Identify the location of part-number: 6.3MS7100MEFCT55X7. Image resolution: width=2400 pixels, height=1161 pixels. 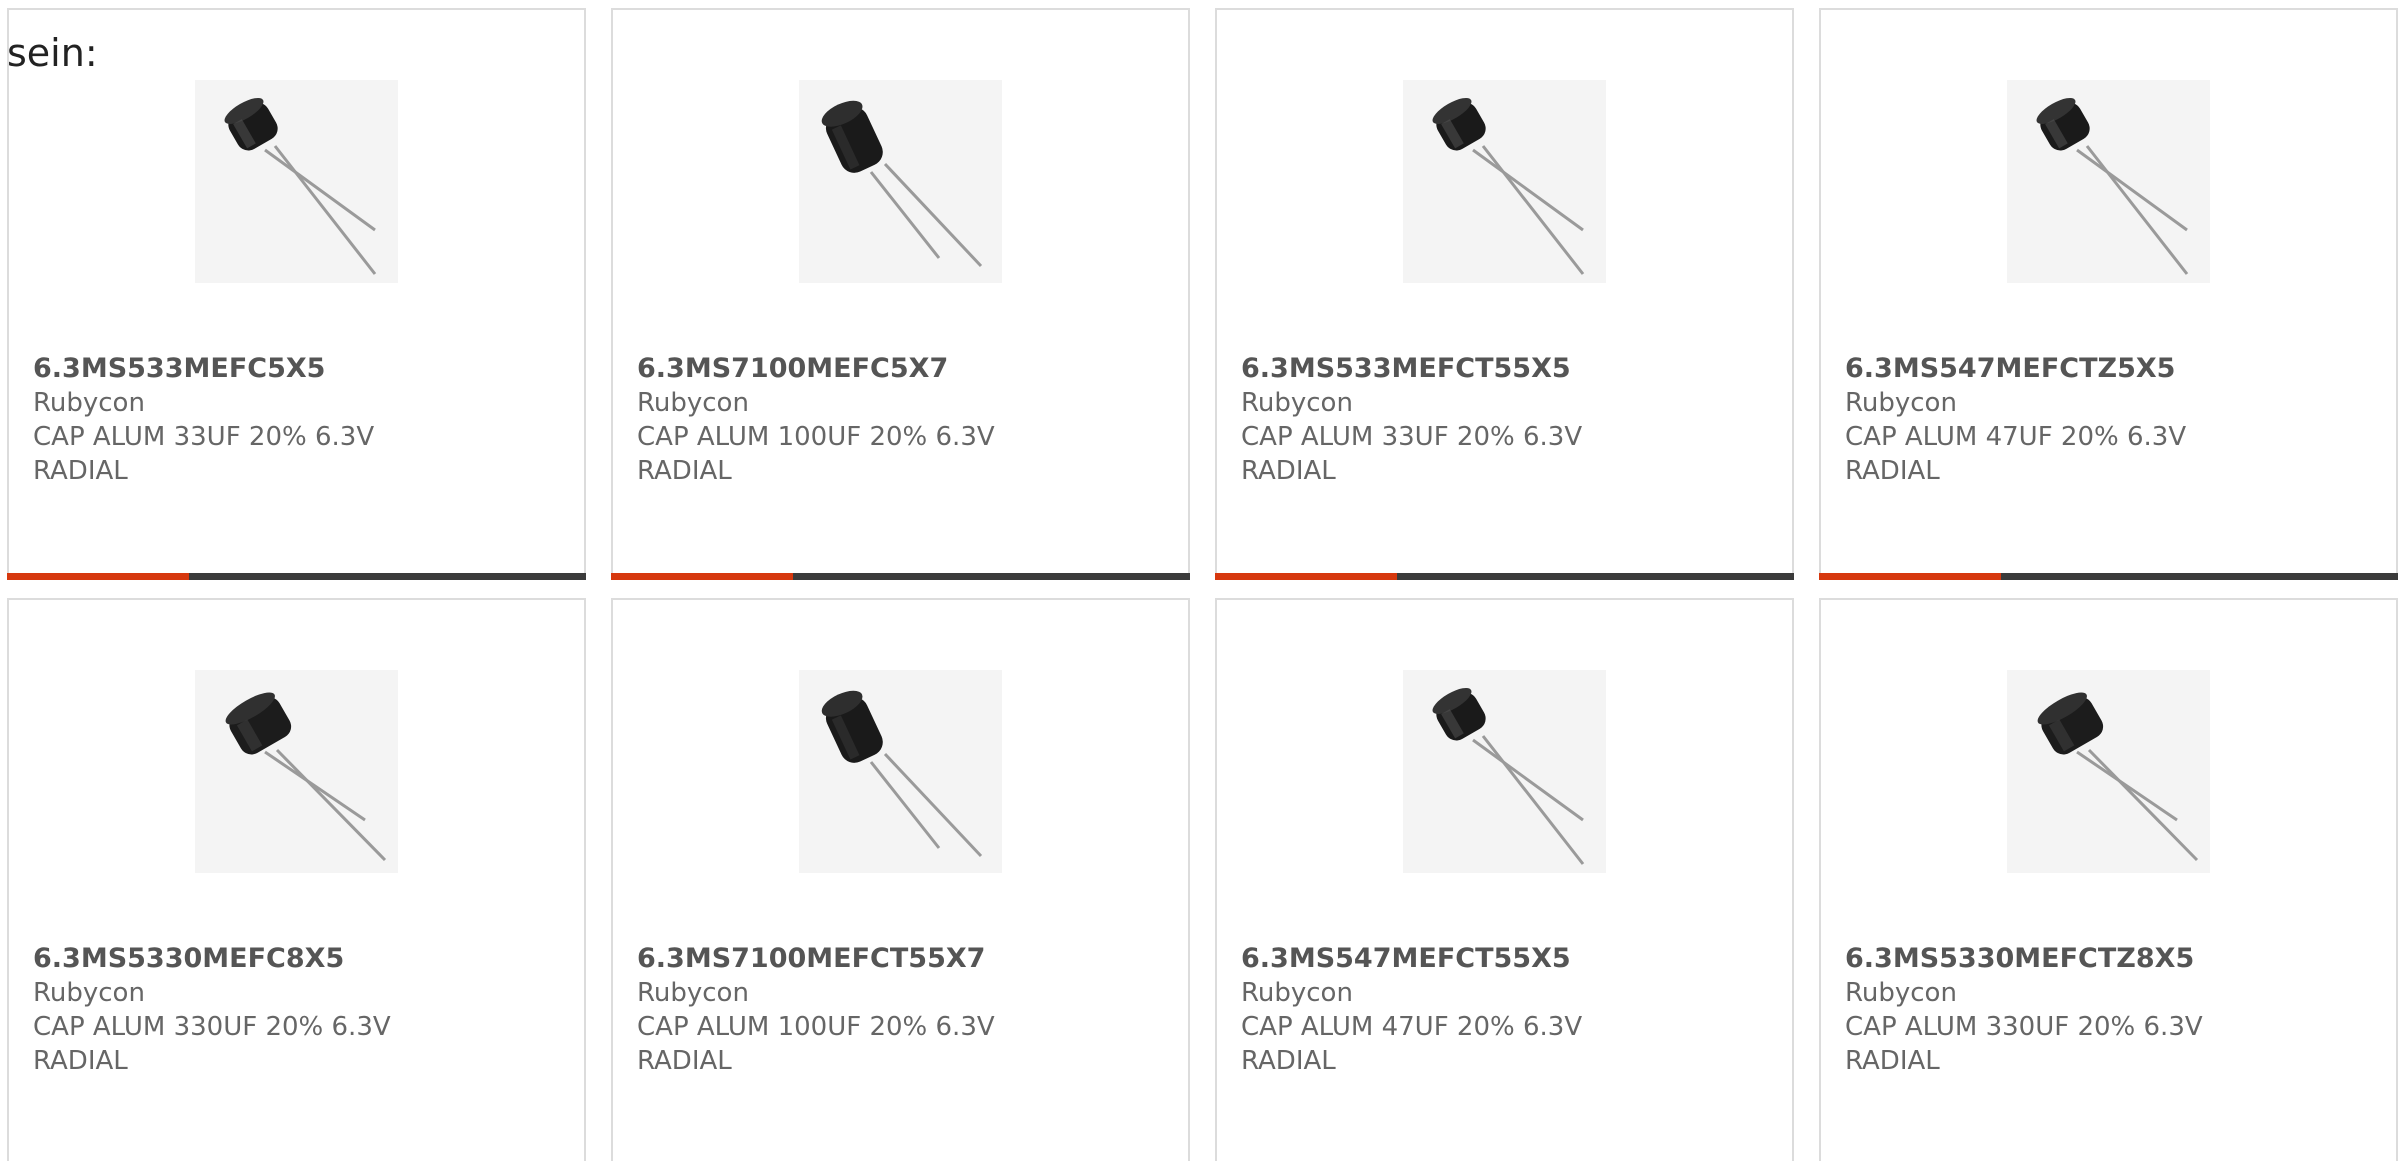
(902, 959).